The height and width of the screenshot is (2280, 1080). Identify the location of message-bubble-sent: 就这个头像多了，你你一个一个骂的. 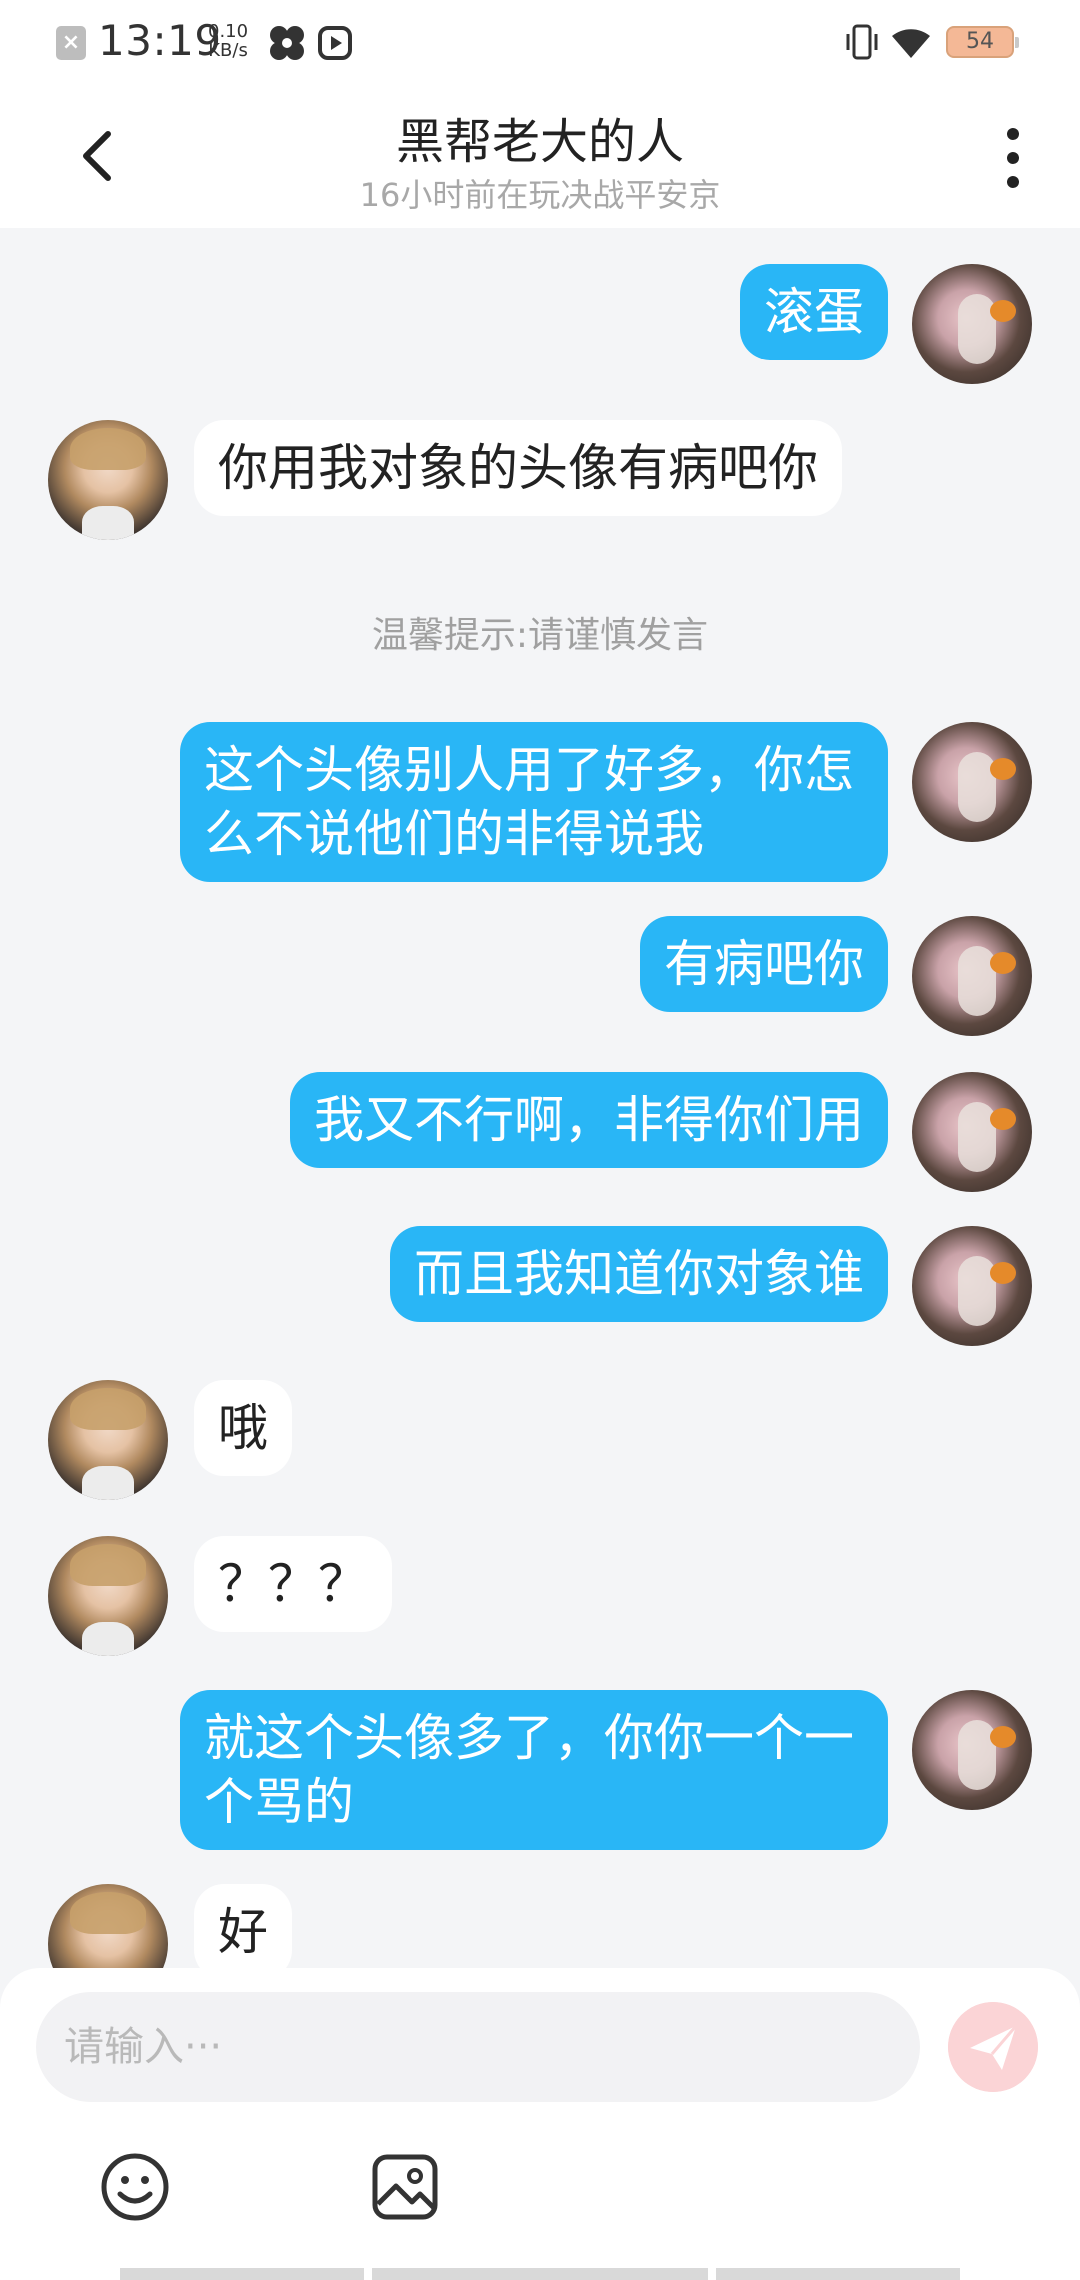
(534, 1770).